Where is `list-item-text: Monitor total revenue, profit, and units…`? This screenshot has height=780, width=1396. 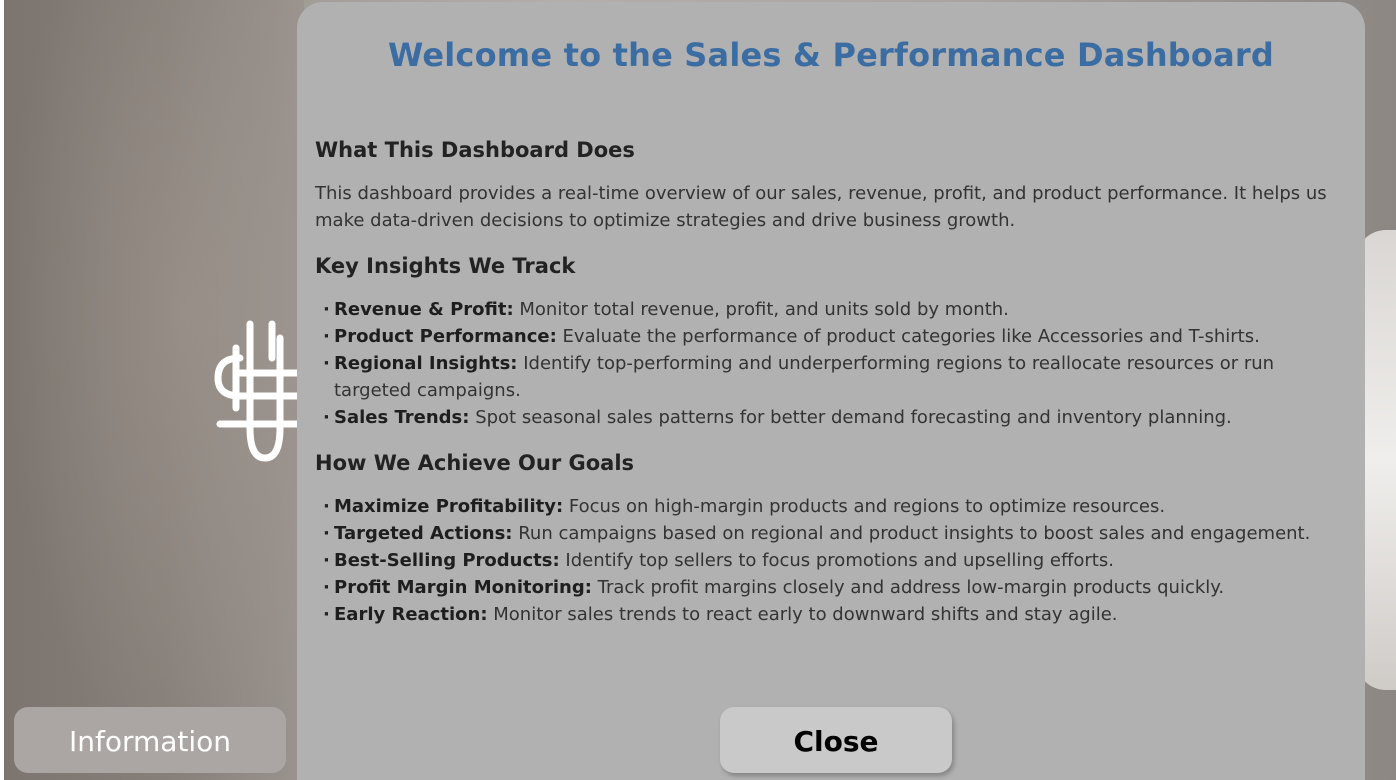
list-item-text: Monitor total revenue, profit, and units… is located at coordinates (761, 309).